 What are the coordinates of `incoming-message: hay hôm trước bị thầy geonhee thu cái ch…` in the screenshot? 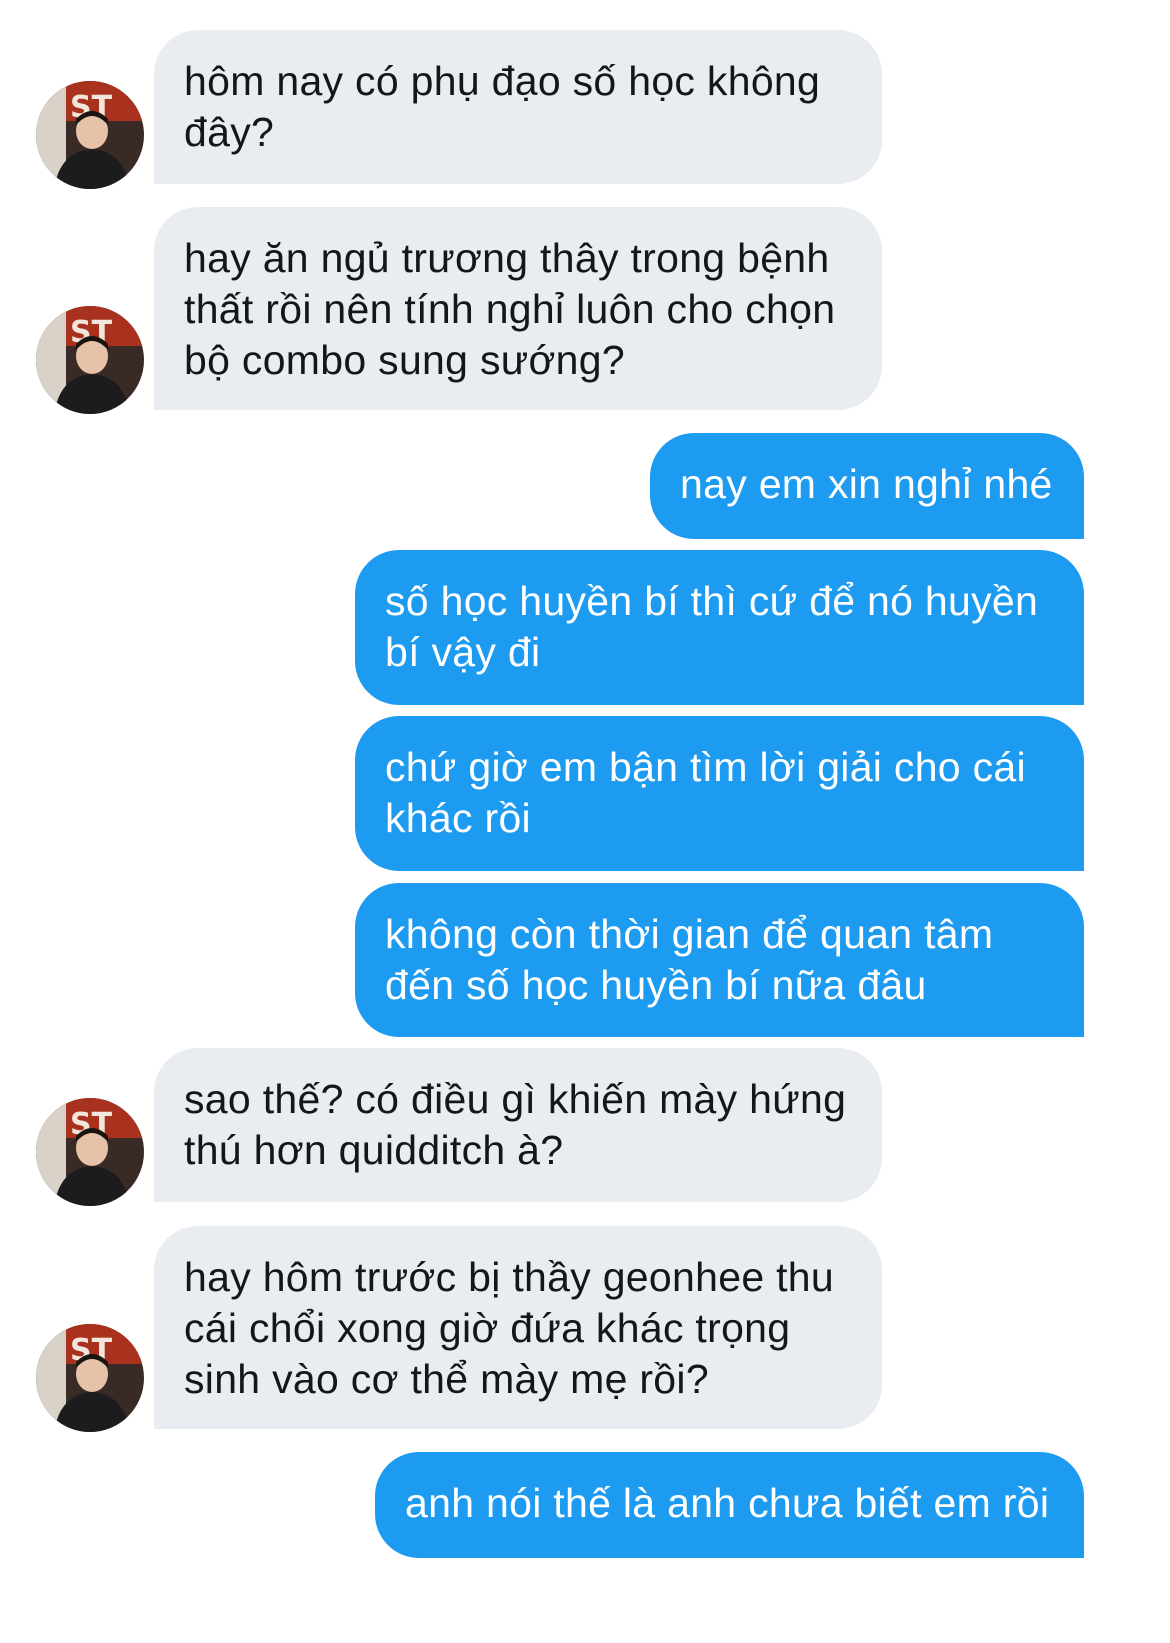 It's located at (518, 1327).